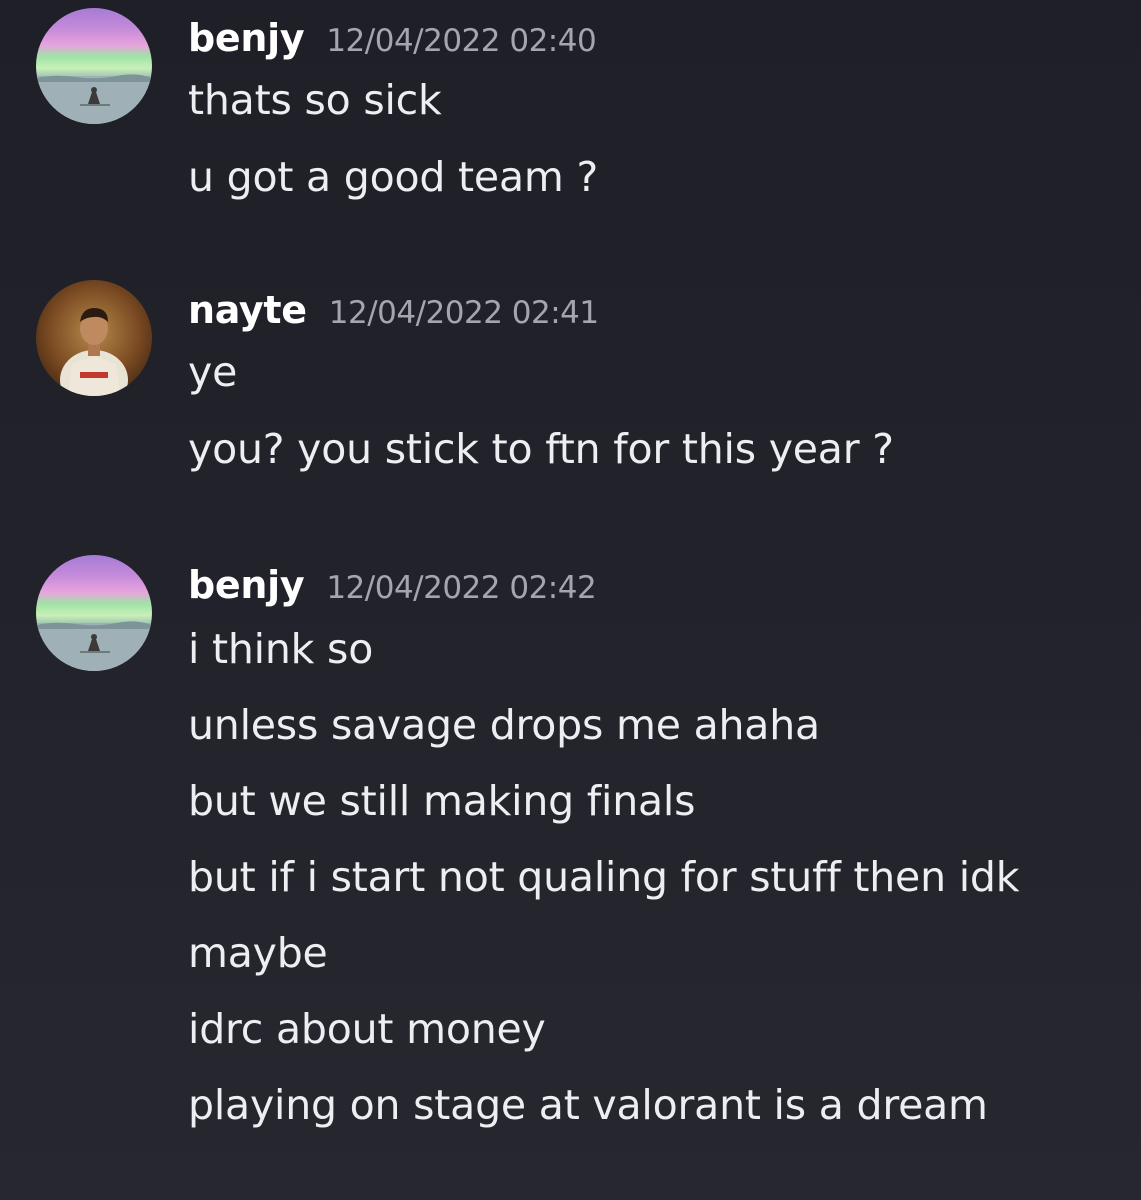 This screenshot has height=1200, width=1141. Describe the element at coordinates (367, 1029) in the screenshot. I see `message-line: idrc about money` at that location.